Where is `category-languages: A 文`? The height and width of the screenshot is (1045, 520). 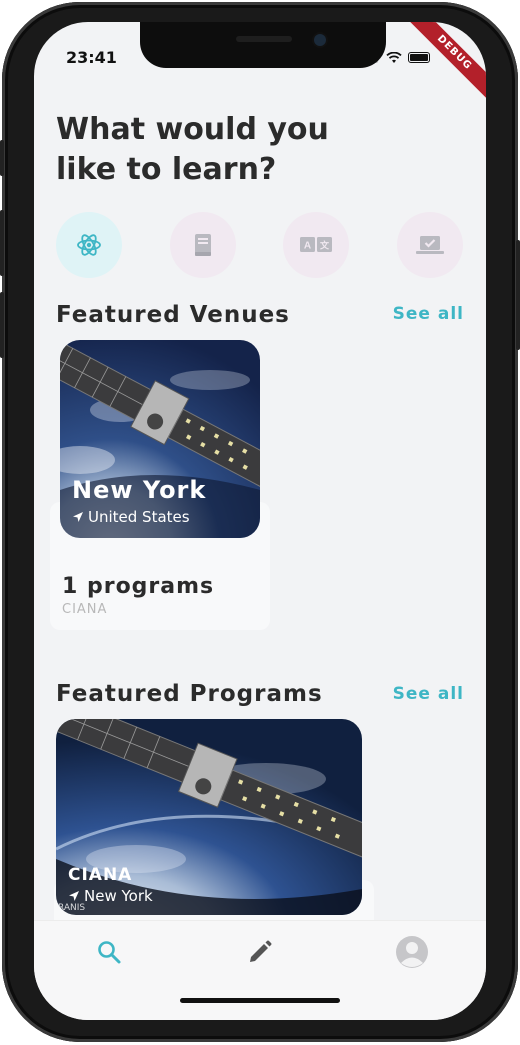
category-languages: A 文 is located at coordinates (316, 245).